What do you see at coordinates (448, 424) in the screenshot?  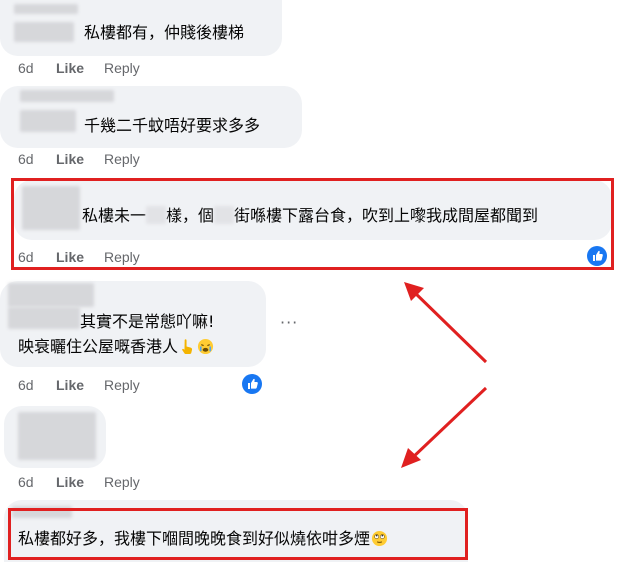 I see `annotation-arrow-down` at bounding box center [448, 424].